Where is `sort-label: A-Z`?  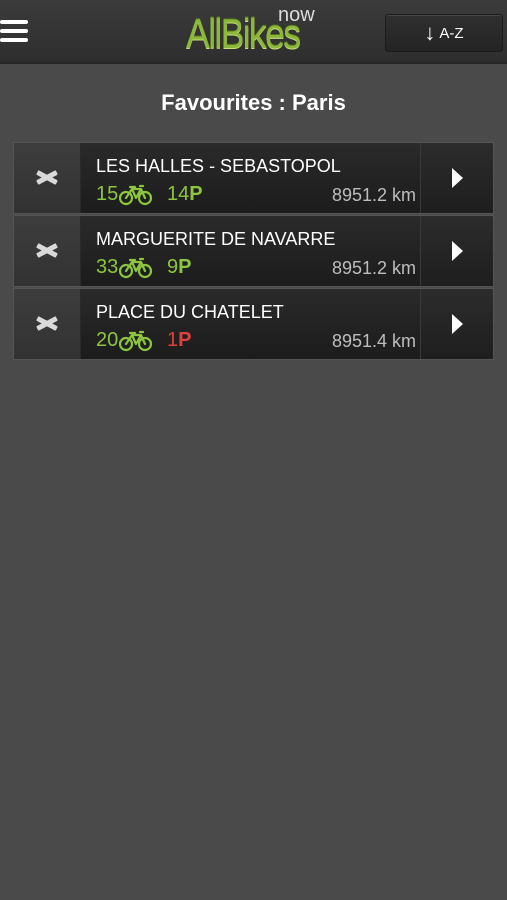 sort-label: A-Z is located at coordinates (451, 33).